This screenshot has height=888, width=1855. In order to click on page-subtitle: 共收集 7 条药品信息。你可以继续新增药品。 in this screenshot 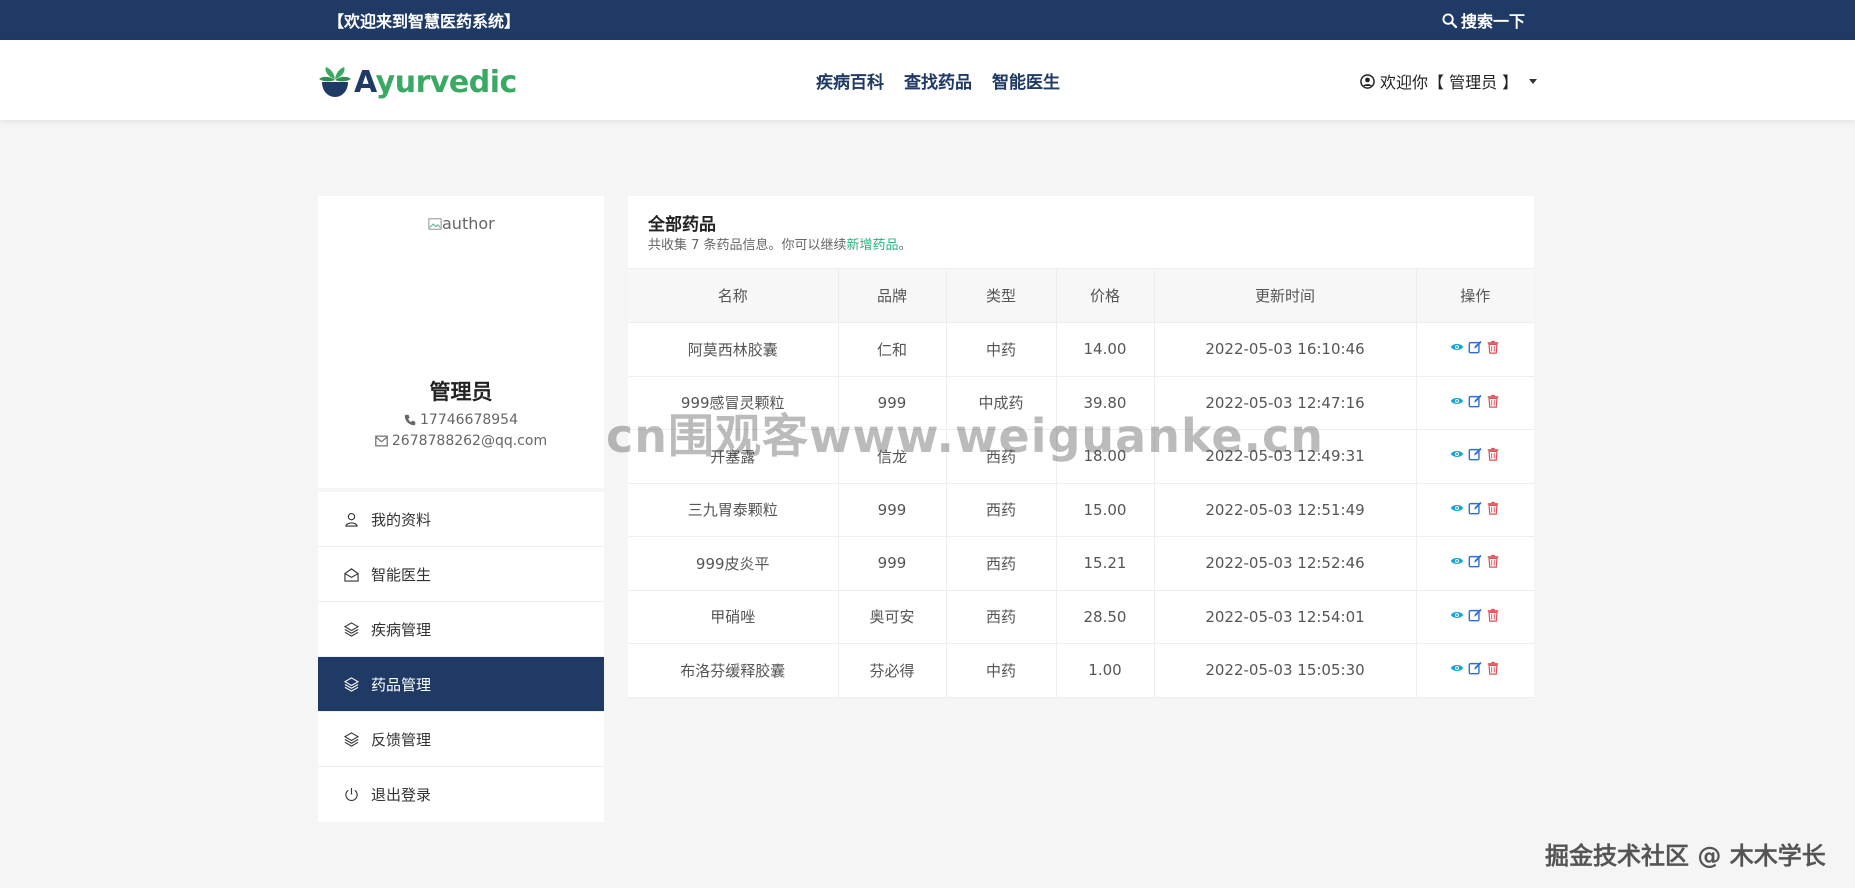, I will do `click(780, 243)`.